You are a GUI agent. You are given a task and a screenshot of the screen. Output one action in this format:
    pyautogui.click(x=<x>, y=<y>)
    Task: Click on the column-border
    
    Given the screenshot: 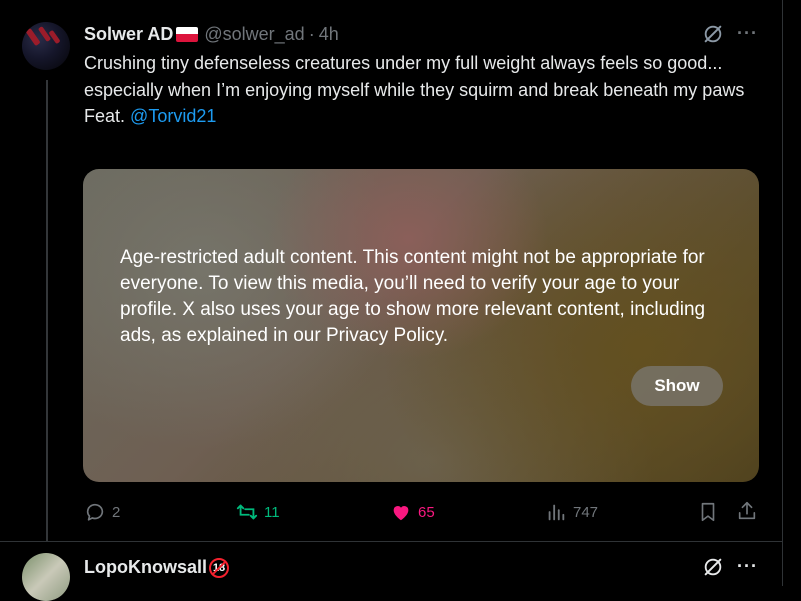 What is the action you would take?
    pyautogui.click(x=782, y=293)
    